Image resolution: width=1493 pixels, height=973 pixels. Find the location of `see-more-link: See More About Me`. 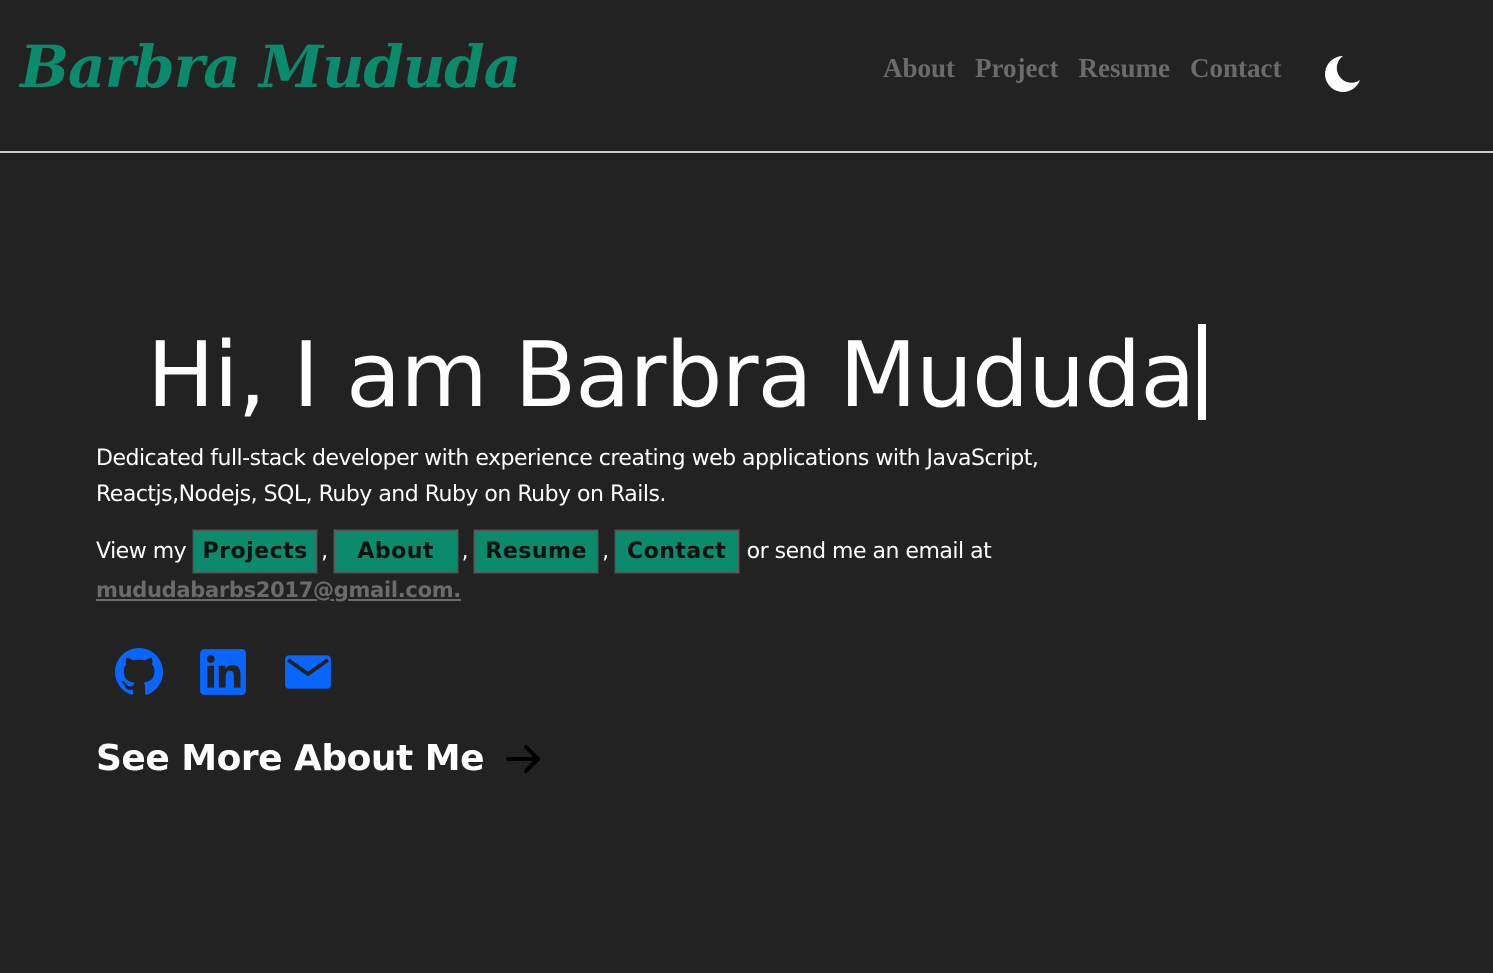

see-more-link: See More About Me is located at coordinates (320, 758).